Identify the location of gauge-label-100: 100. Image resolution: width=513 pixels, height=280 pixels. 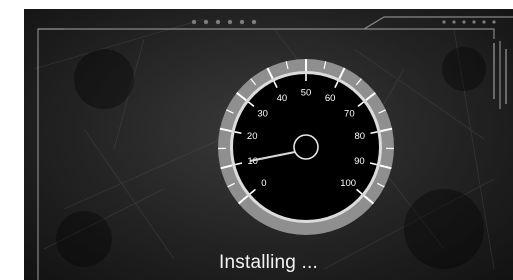
(348, 183).